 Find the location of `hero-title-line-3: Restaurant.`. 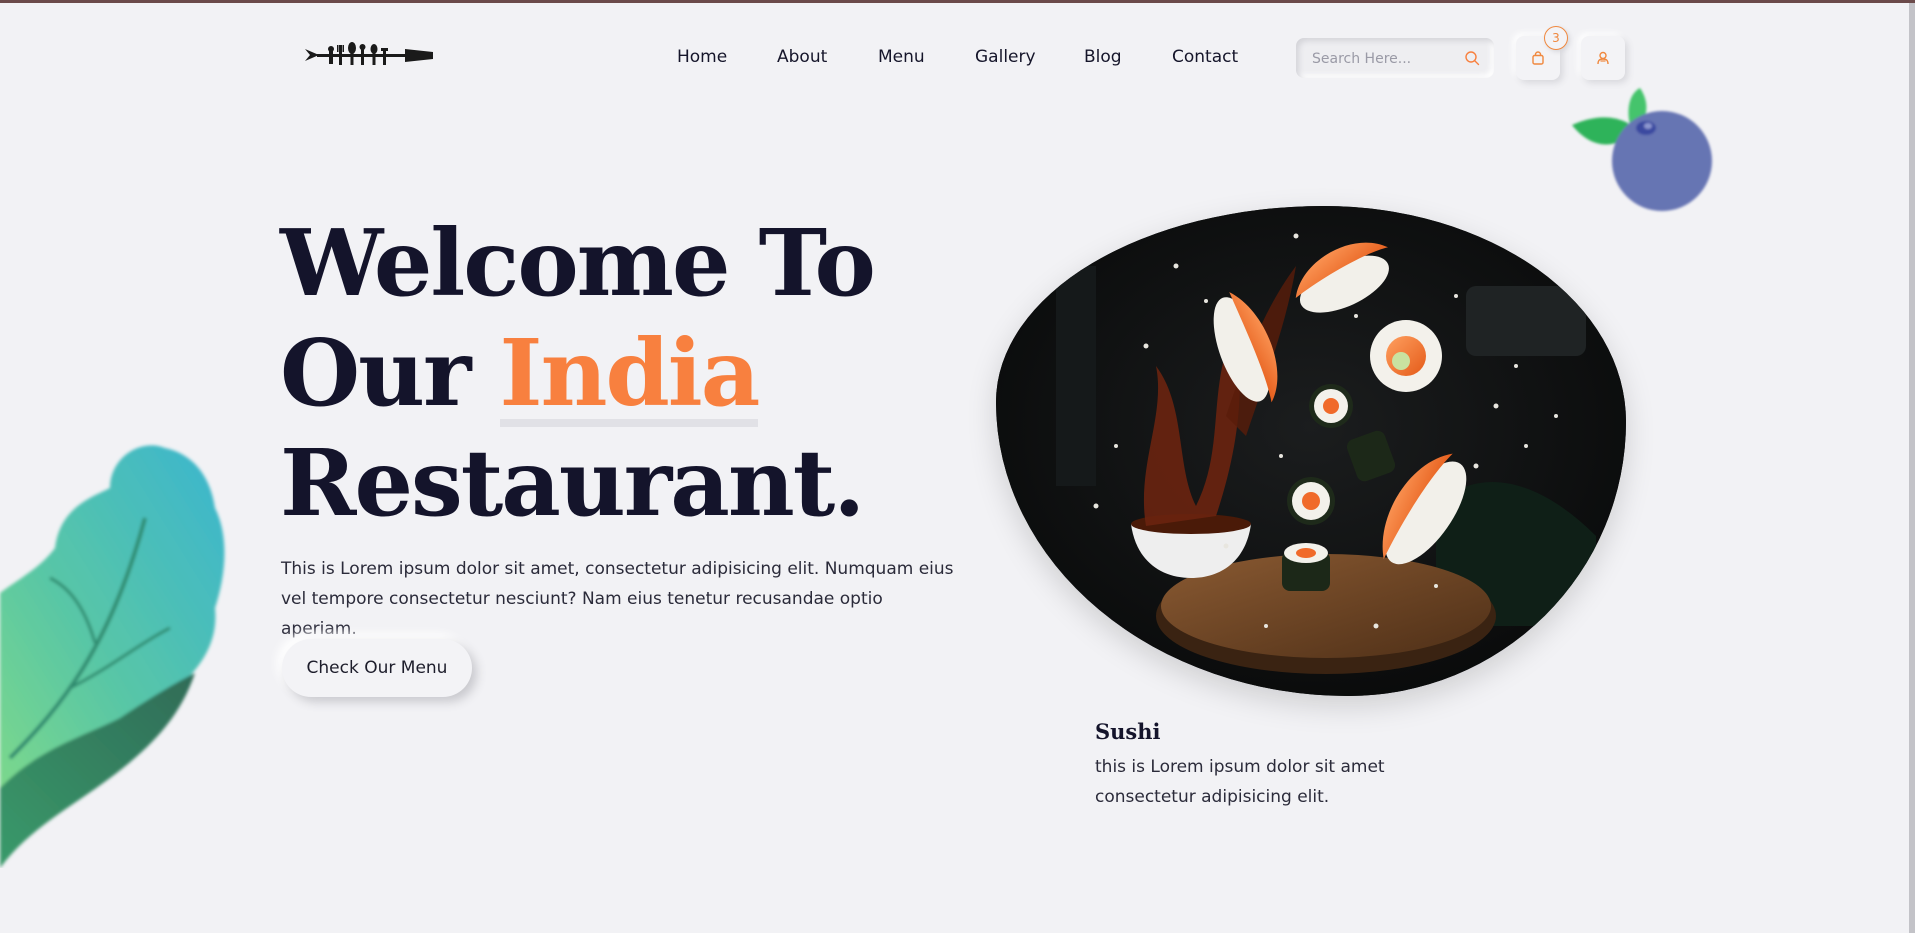

hero-title-line-3: Restaurant. is located at coordinates (572, 483).